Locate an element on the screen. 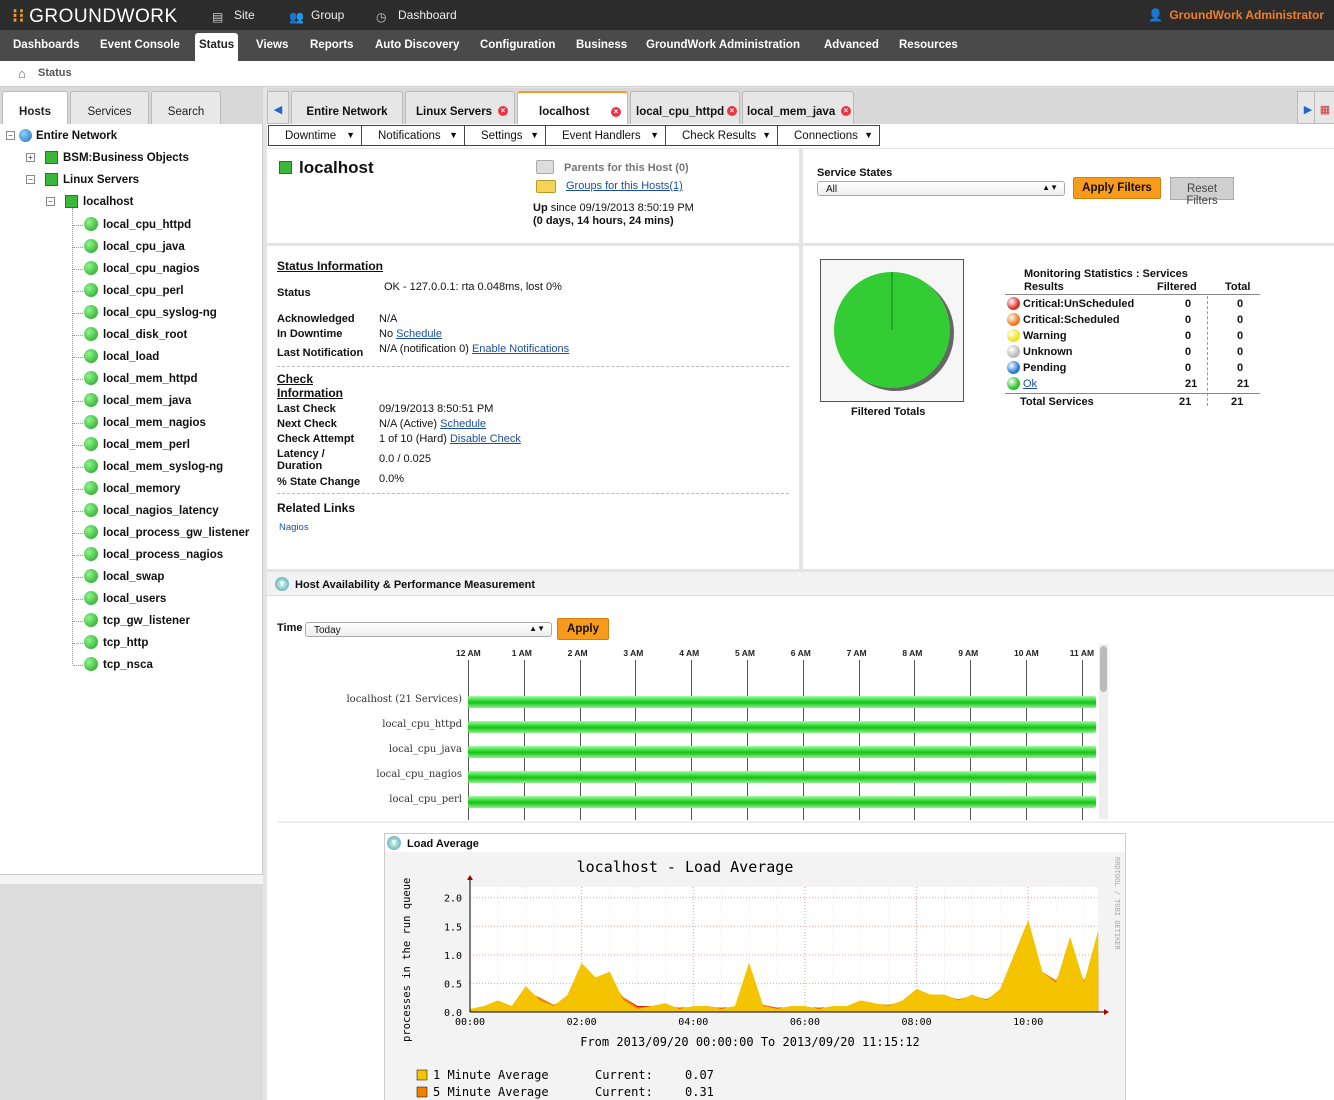 Image resolution: width=1334 pixels, height=1100 pixels. tree-node-service: local_mem_perl is located at coordinates (137, 445).